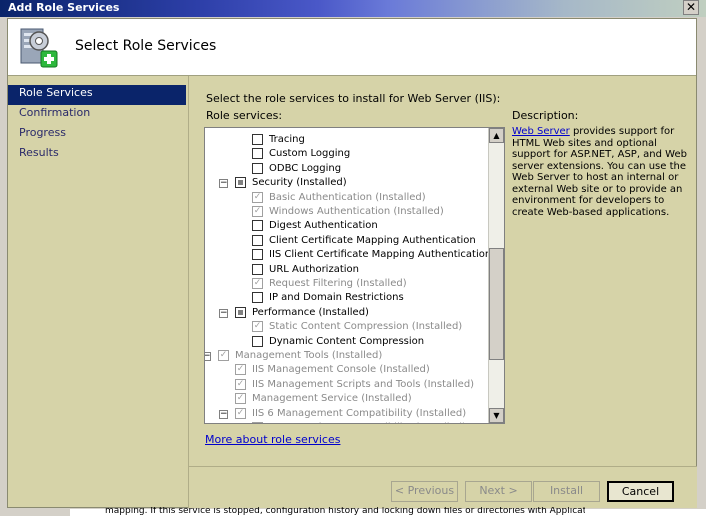  I want to click on tree-row-label: Windows Authentication (Installed), so click(356, 211).